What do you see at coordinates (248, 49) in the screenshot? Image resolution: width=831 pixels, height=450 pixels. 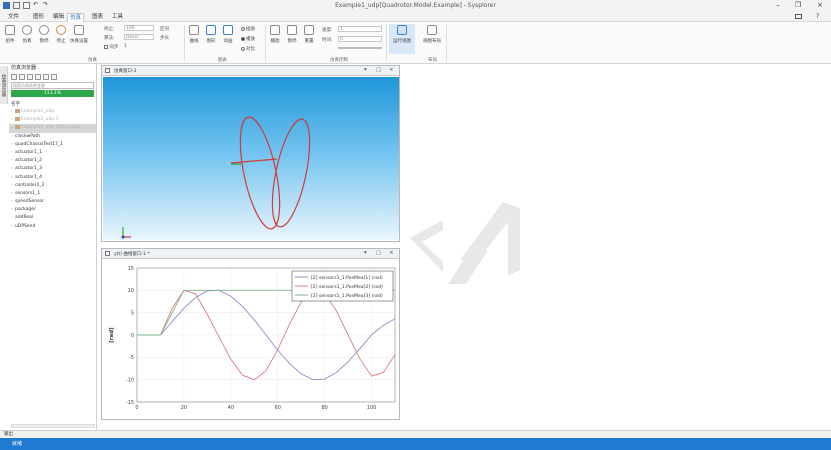 I see `radio-compare: 对比` at bounding box center [248, 49].